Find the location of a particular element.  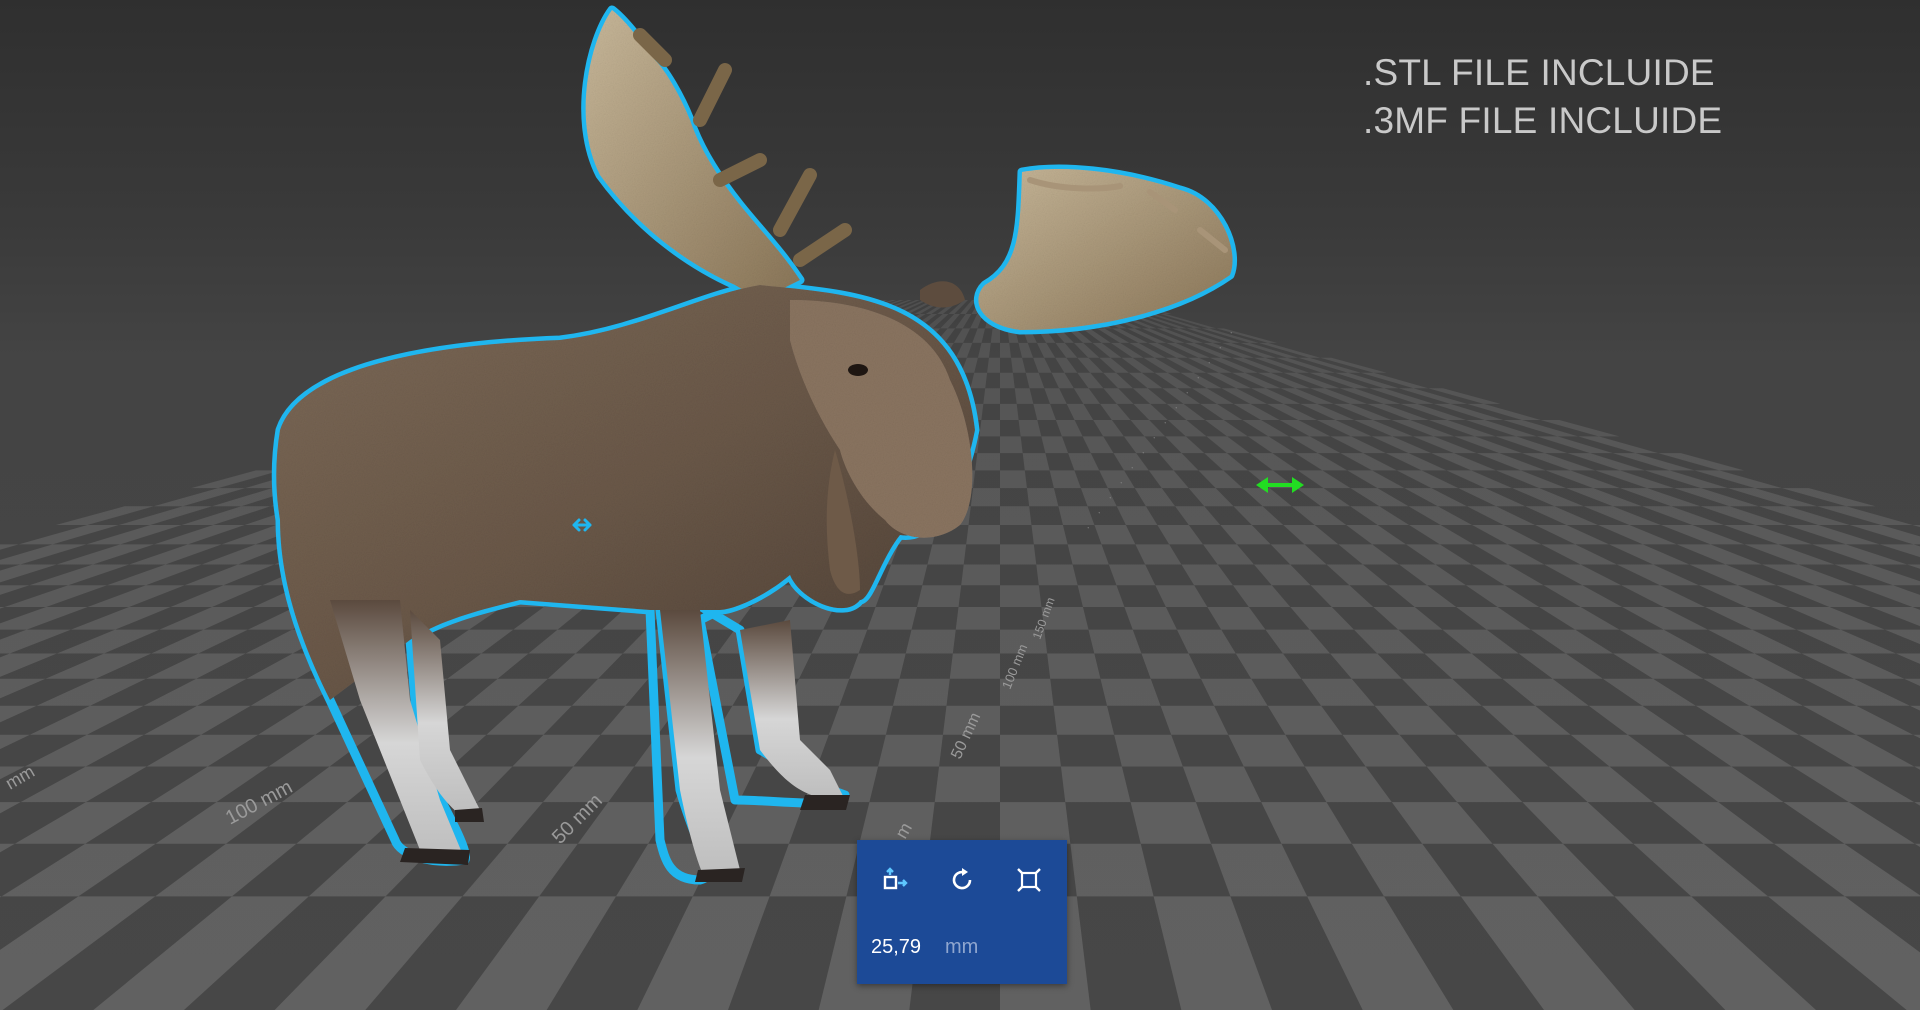

pivot-handle-icon is located at coordinates (582, 525).